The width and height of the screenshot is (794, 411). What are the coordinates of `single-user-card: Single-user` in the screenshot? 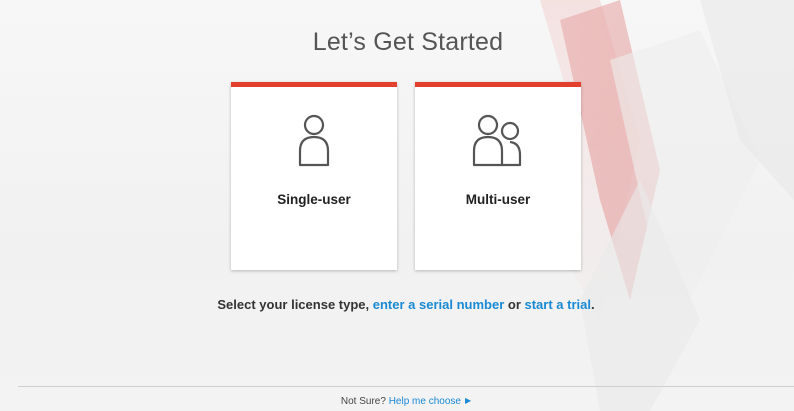 It's located at (314, 176).